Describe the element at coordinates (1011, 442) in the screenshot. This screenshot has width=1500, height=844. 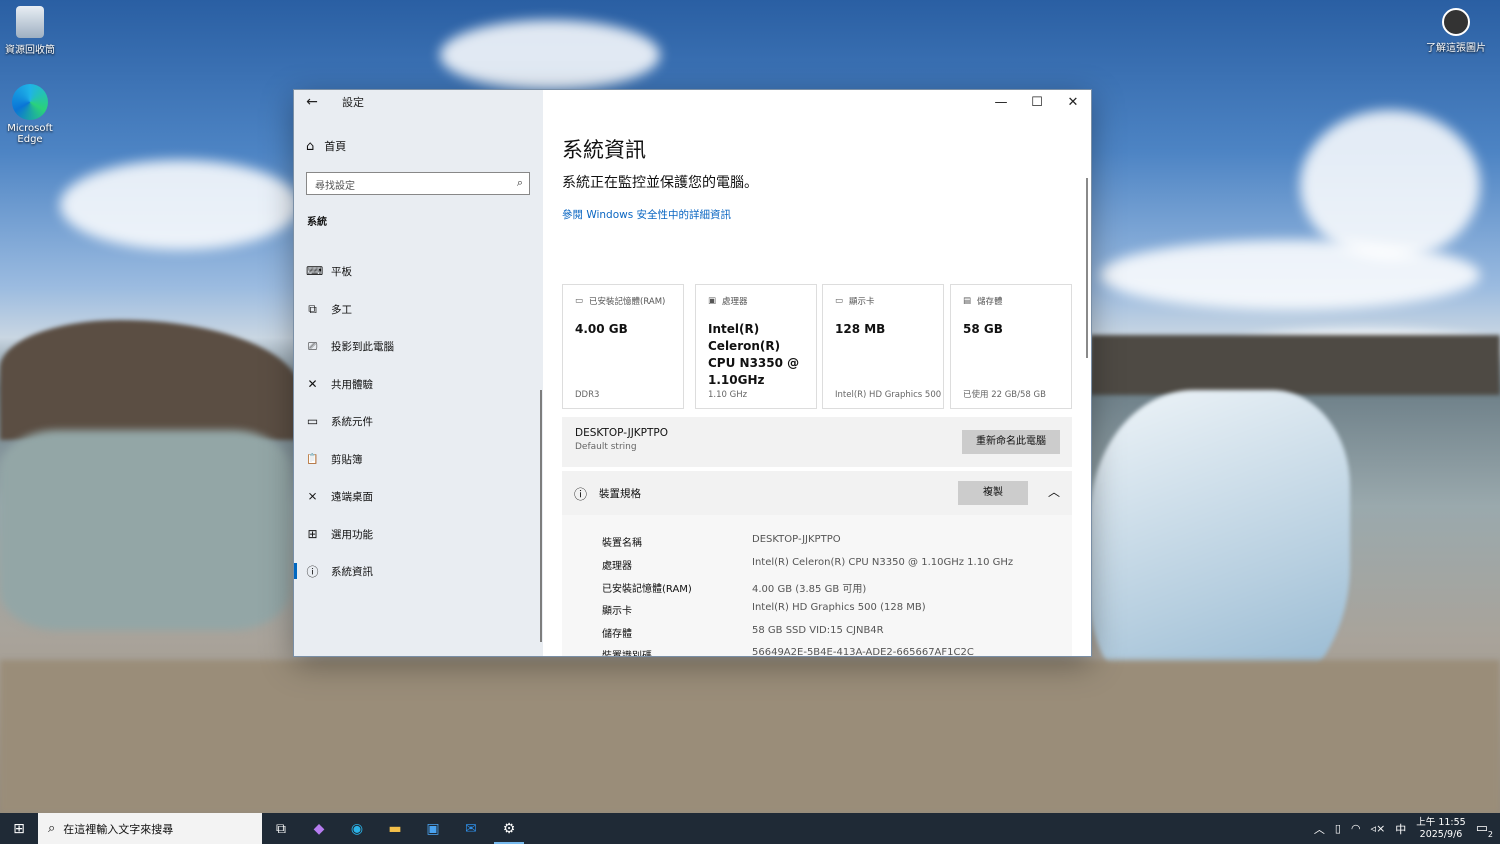
I see `rename-pc-button: 重新命名此電腦` at that location.